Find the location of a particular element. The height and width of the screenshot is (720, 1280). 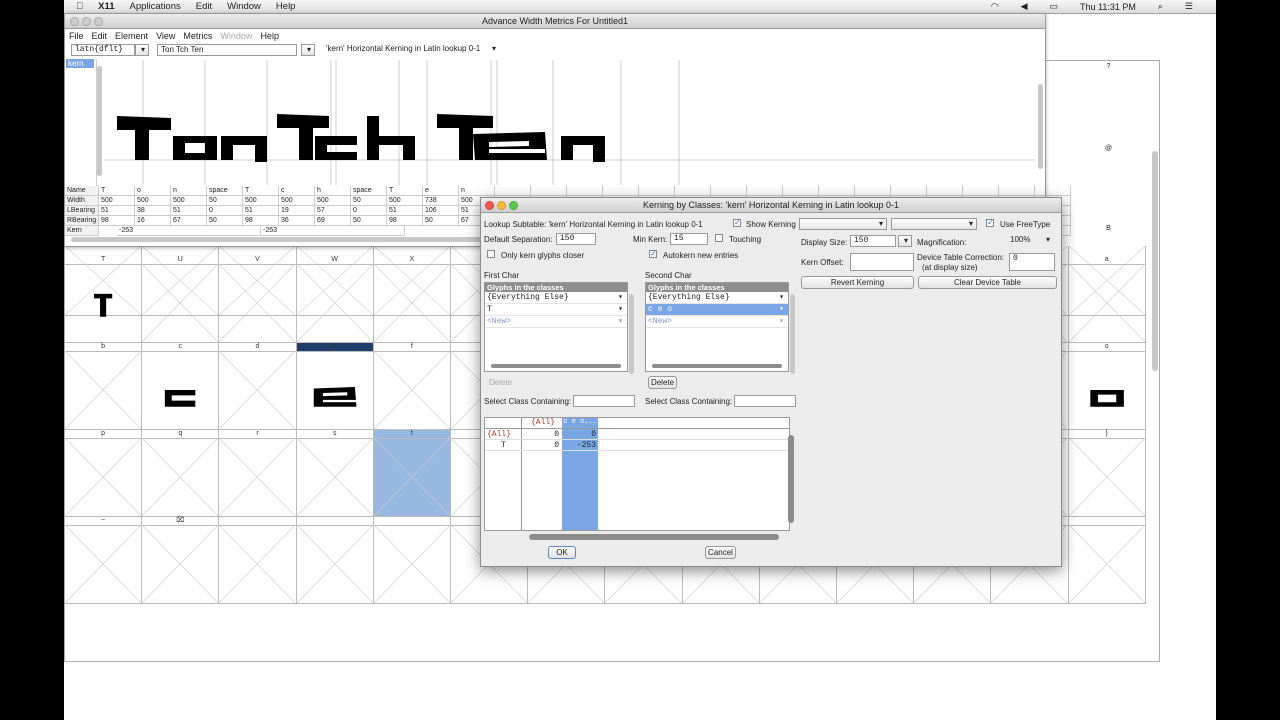

clear-device-table-button: Clear Device Table is located at coordinates (987, 282).